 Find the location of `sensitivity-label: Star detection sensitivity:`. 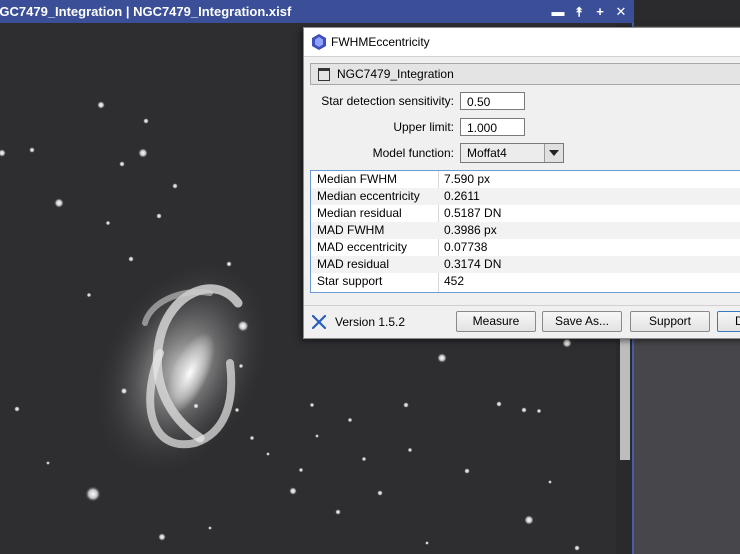

sensitivity-label: Star detection sensitivity: is located at coordinates (387, 101).